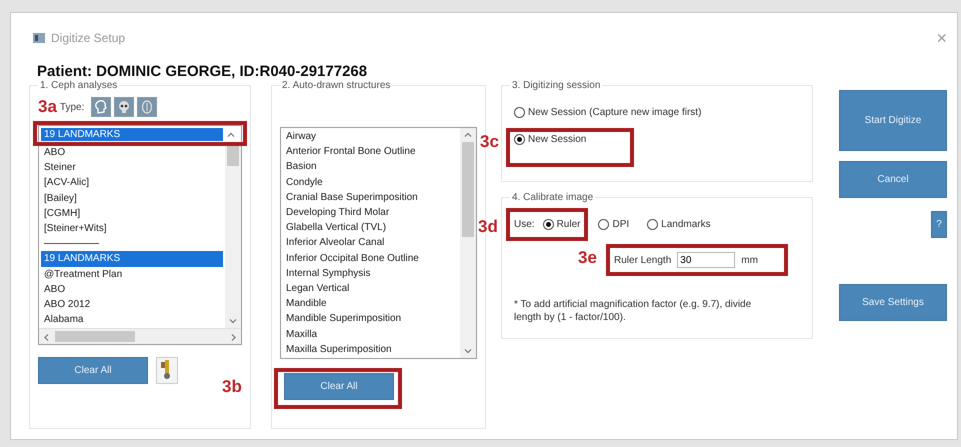 The image size is (961, 447). Describe the element at coordinates (336, 85) in the screenshot. I see `group-legend: 2. Auto-drawn structures` at that location.